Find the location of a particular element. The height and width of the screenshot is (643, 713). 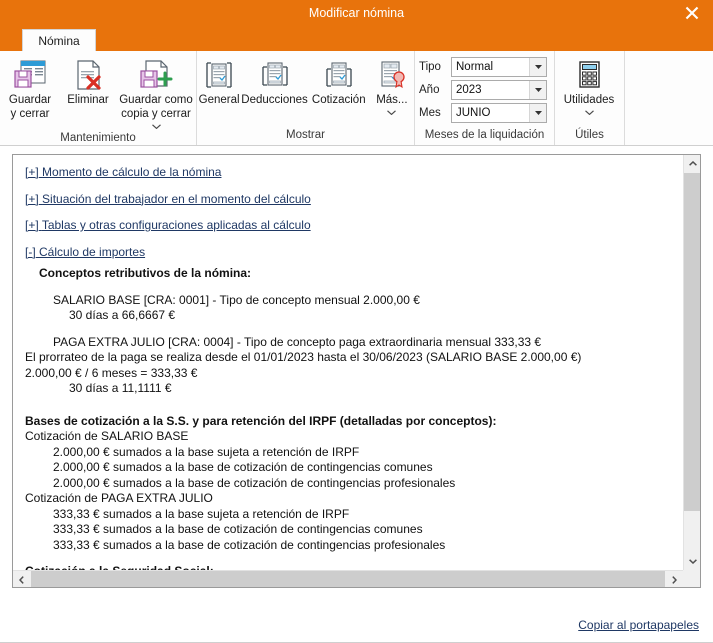

ano-select: 2023 is located at coordinates (499, 89).